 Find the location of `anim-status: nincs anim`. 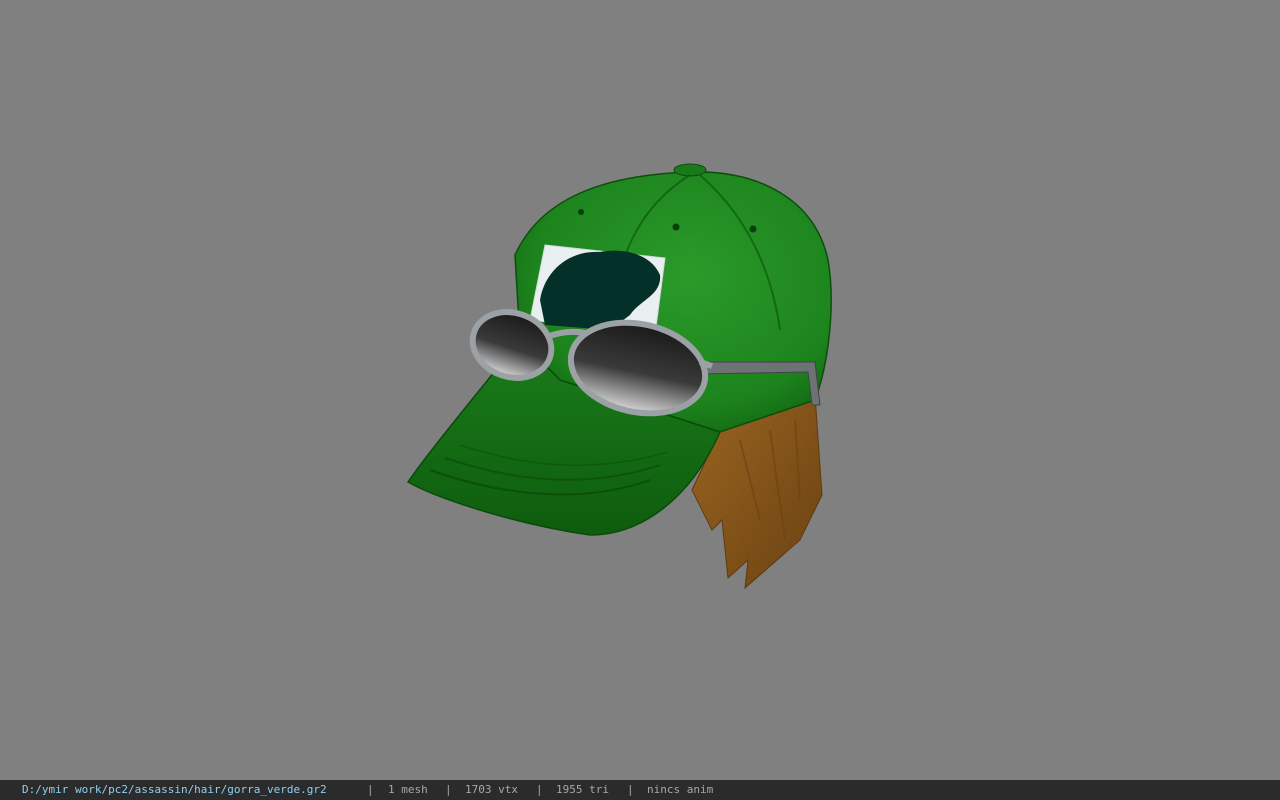

anim-status: nincs anim is located at coordinates (680, 789).